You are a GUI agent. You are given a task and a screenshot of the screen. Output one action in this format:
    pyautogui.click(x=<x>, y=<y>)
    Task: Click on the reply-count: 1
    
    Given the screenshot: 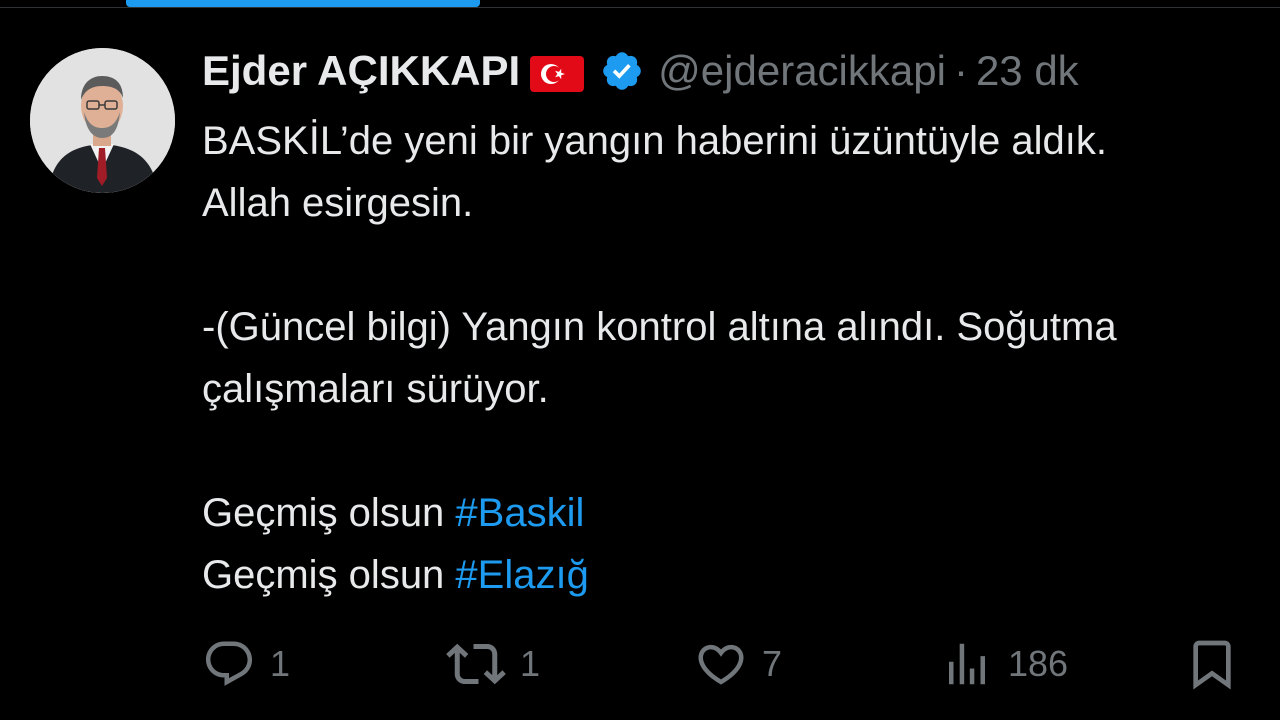 What is the action you would take?
    pyautogui.click(x=280, y=663)
    